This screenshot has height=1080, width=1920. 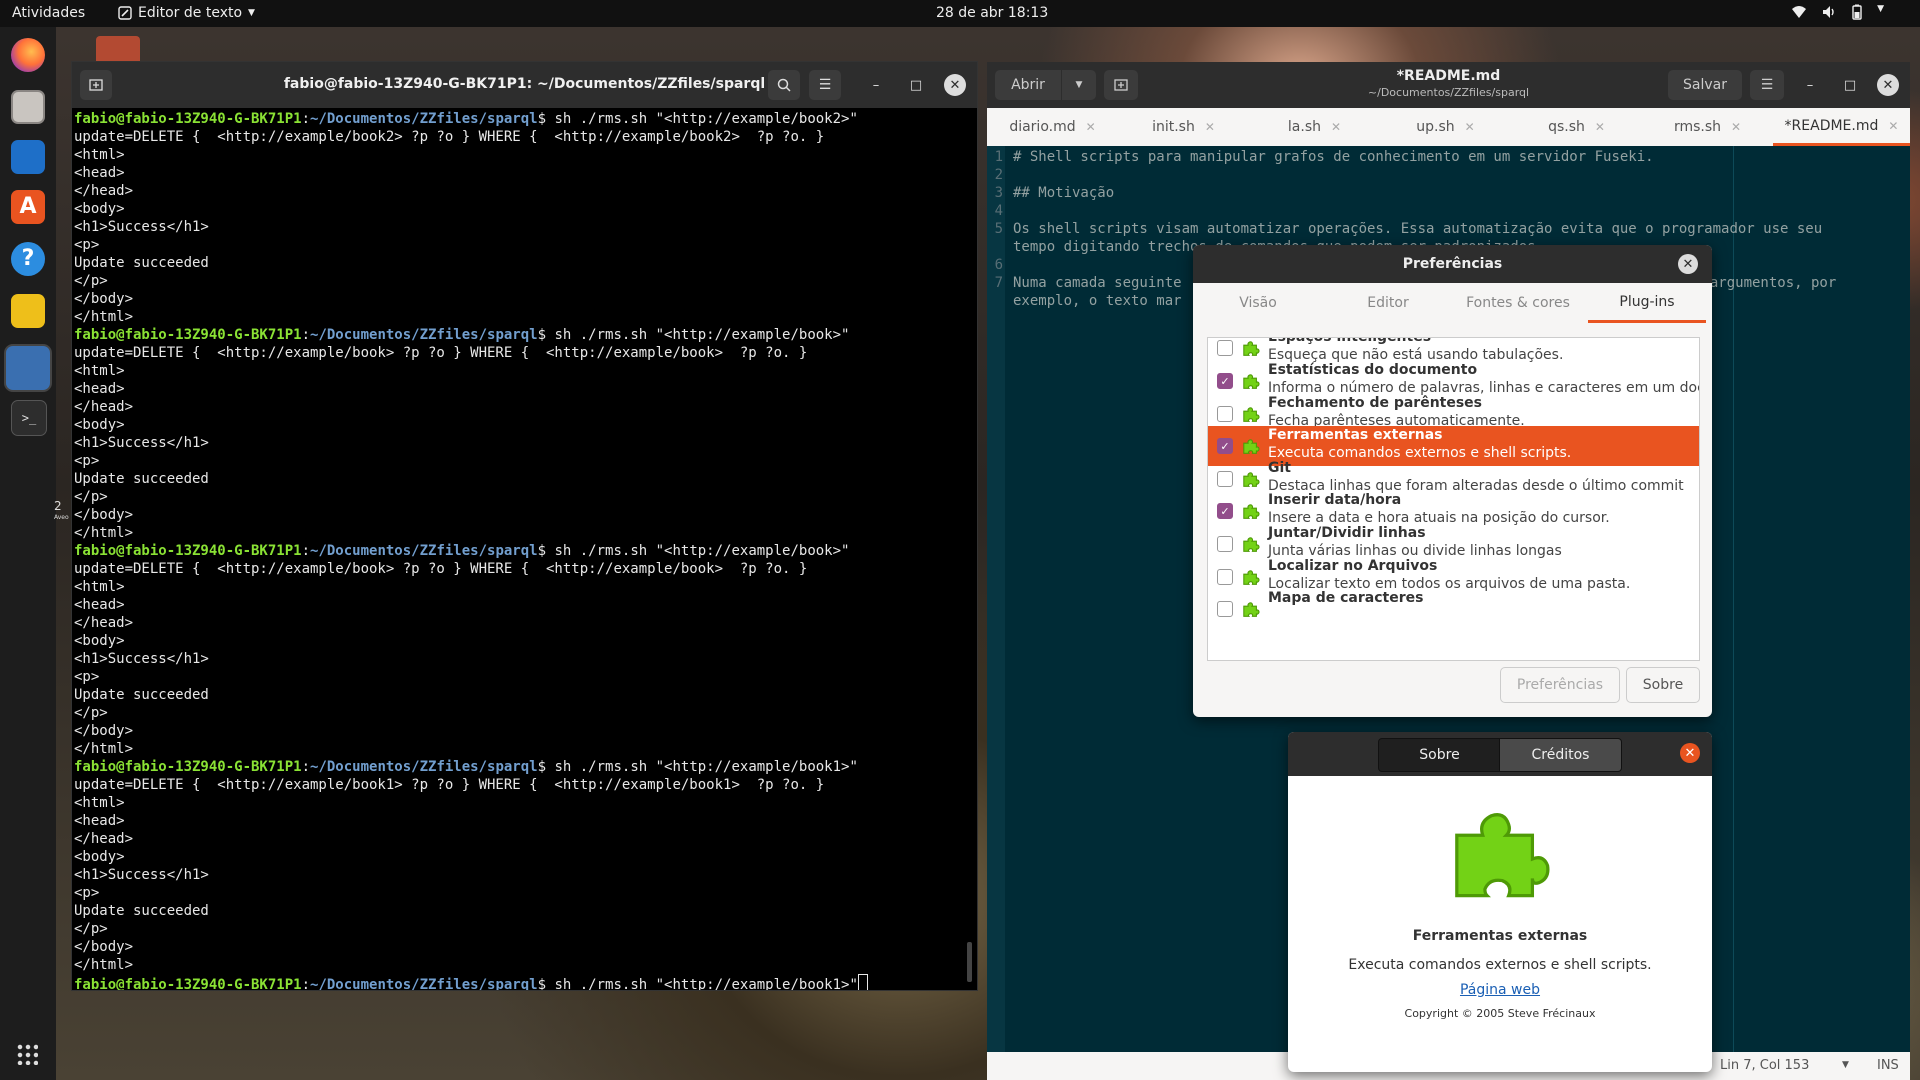 What do you see at coordinates (28, 107) in the screenshot?
I see `files-icon` at bounding box center [28, 107].